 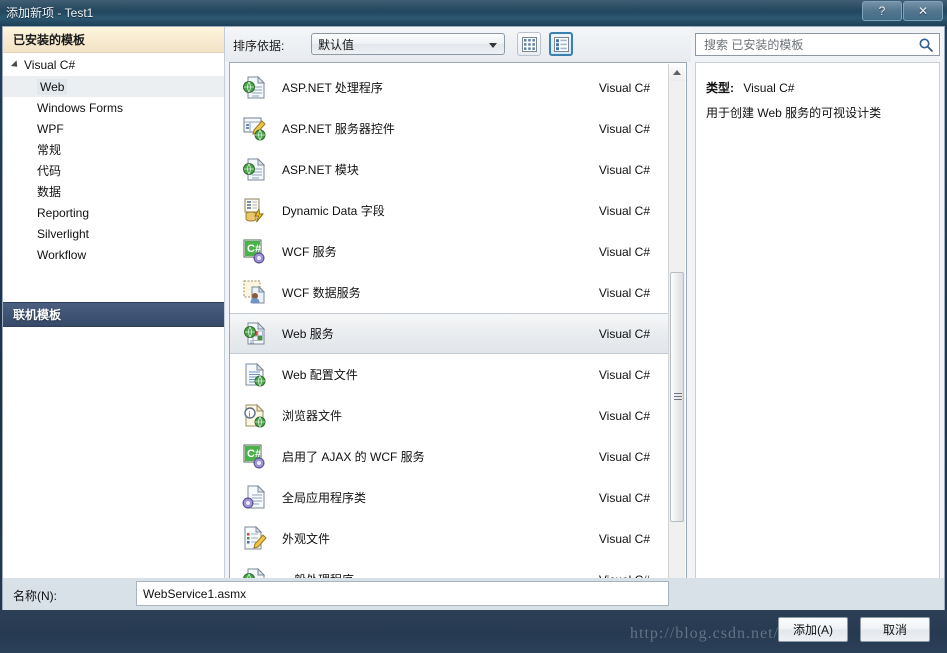 I want to click on scroll-up-button, so click(x=677, y=72).